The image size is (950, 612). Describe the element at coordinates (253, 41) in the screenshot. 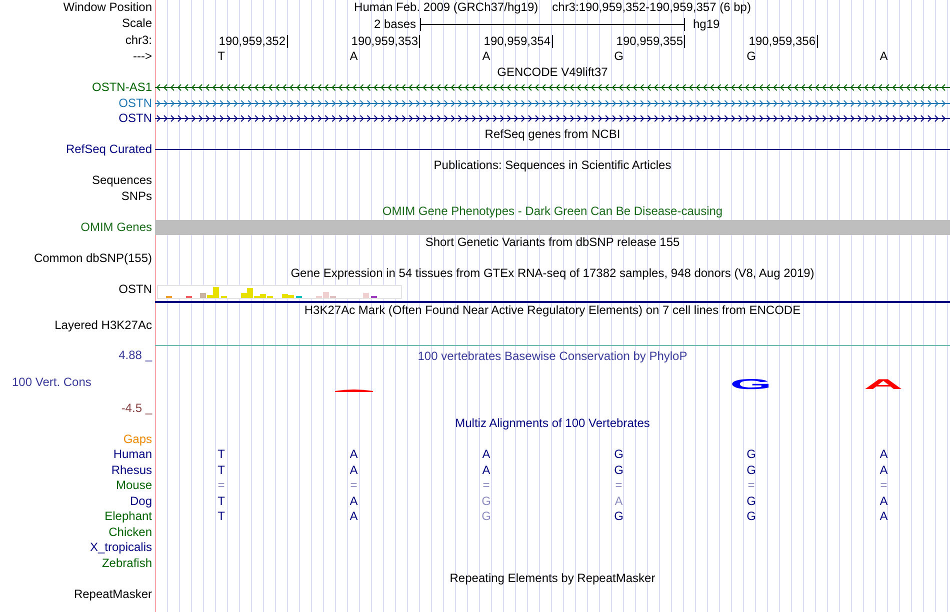

I see `base-position-label: 190,959,352` at that location.